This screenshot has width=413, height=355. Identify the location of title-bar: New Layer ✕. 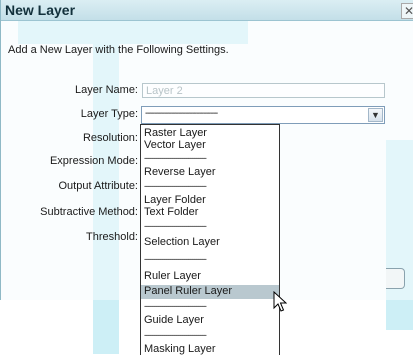
(207, 10).